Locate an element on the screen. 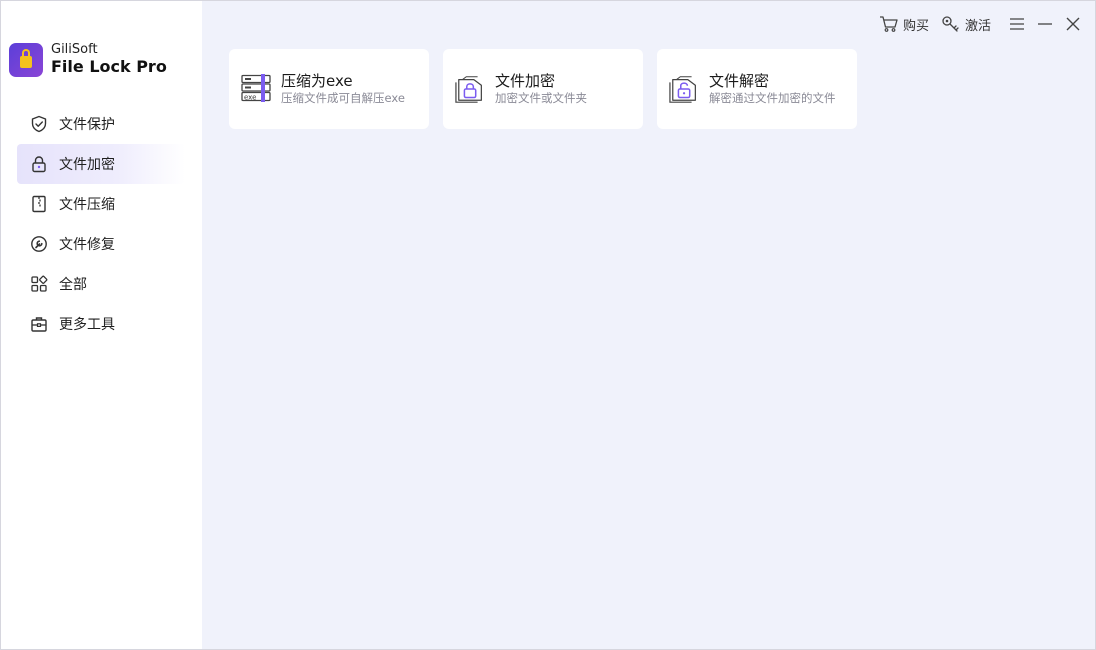 This screenshot has width=1096, height=650. card-desc: 压缩文件成可自解压exe is located at coordinates (343, 98).